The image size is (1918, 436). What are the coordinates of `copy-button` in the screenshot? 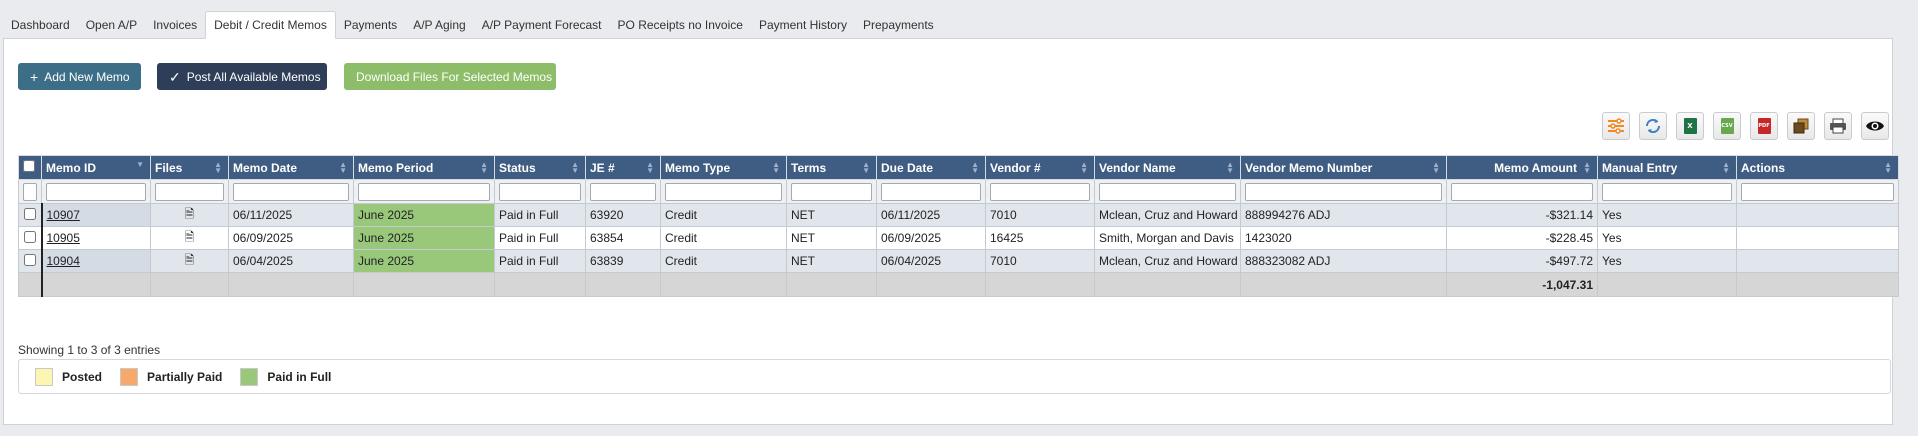 It's located at (1801, 126).